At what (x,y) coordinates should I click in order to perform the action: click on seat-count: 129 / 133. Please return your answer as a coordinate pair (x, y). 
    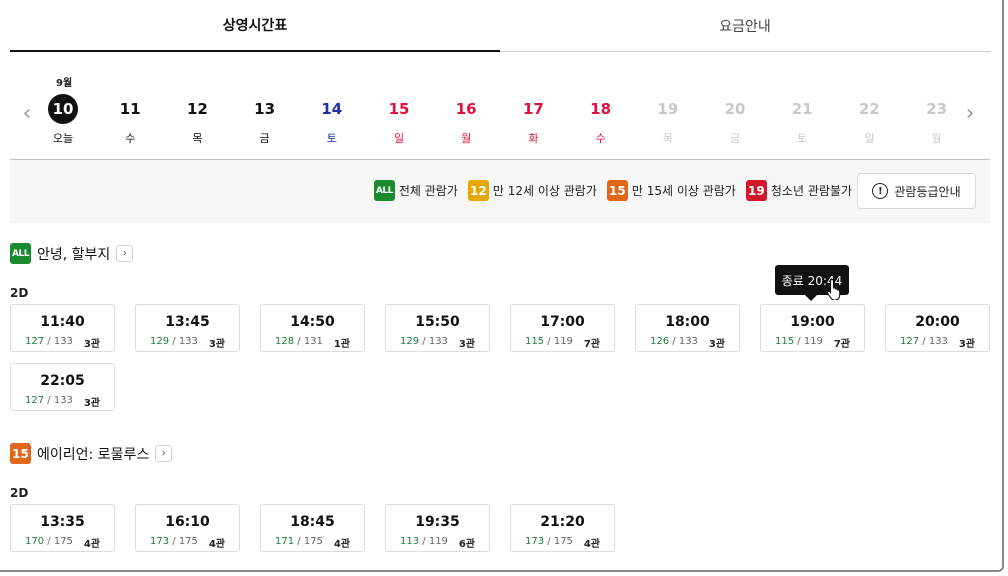
    Looking at the image, I should click on (174, 341).